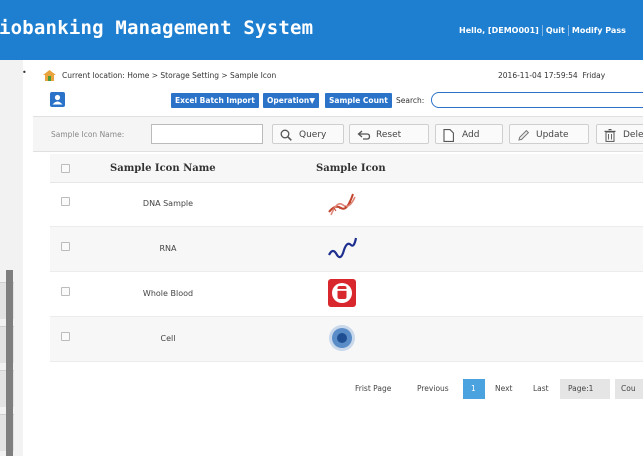 This screenshot has height=456, width=643. I want to click on add-button: Add, so click(469, 134).